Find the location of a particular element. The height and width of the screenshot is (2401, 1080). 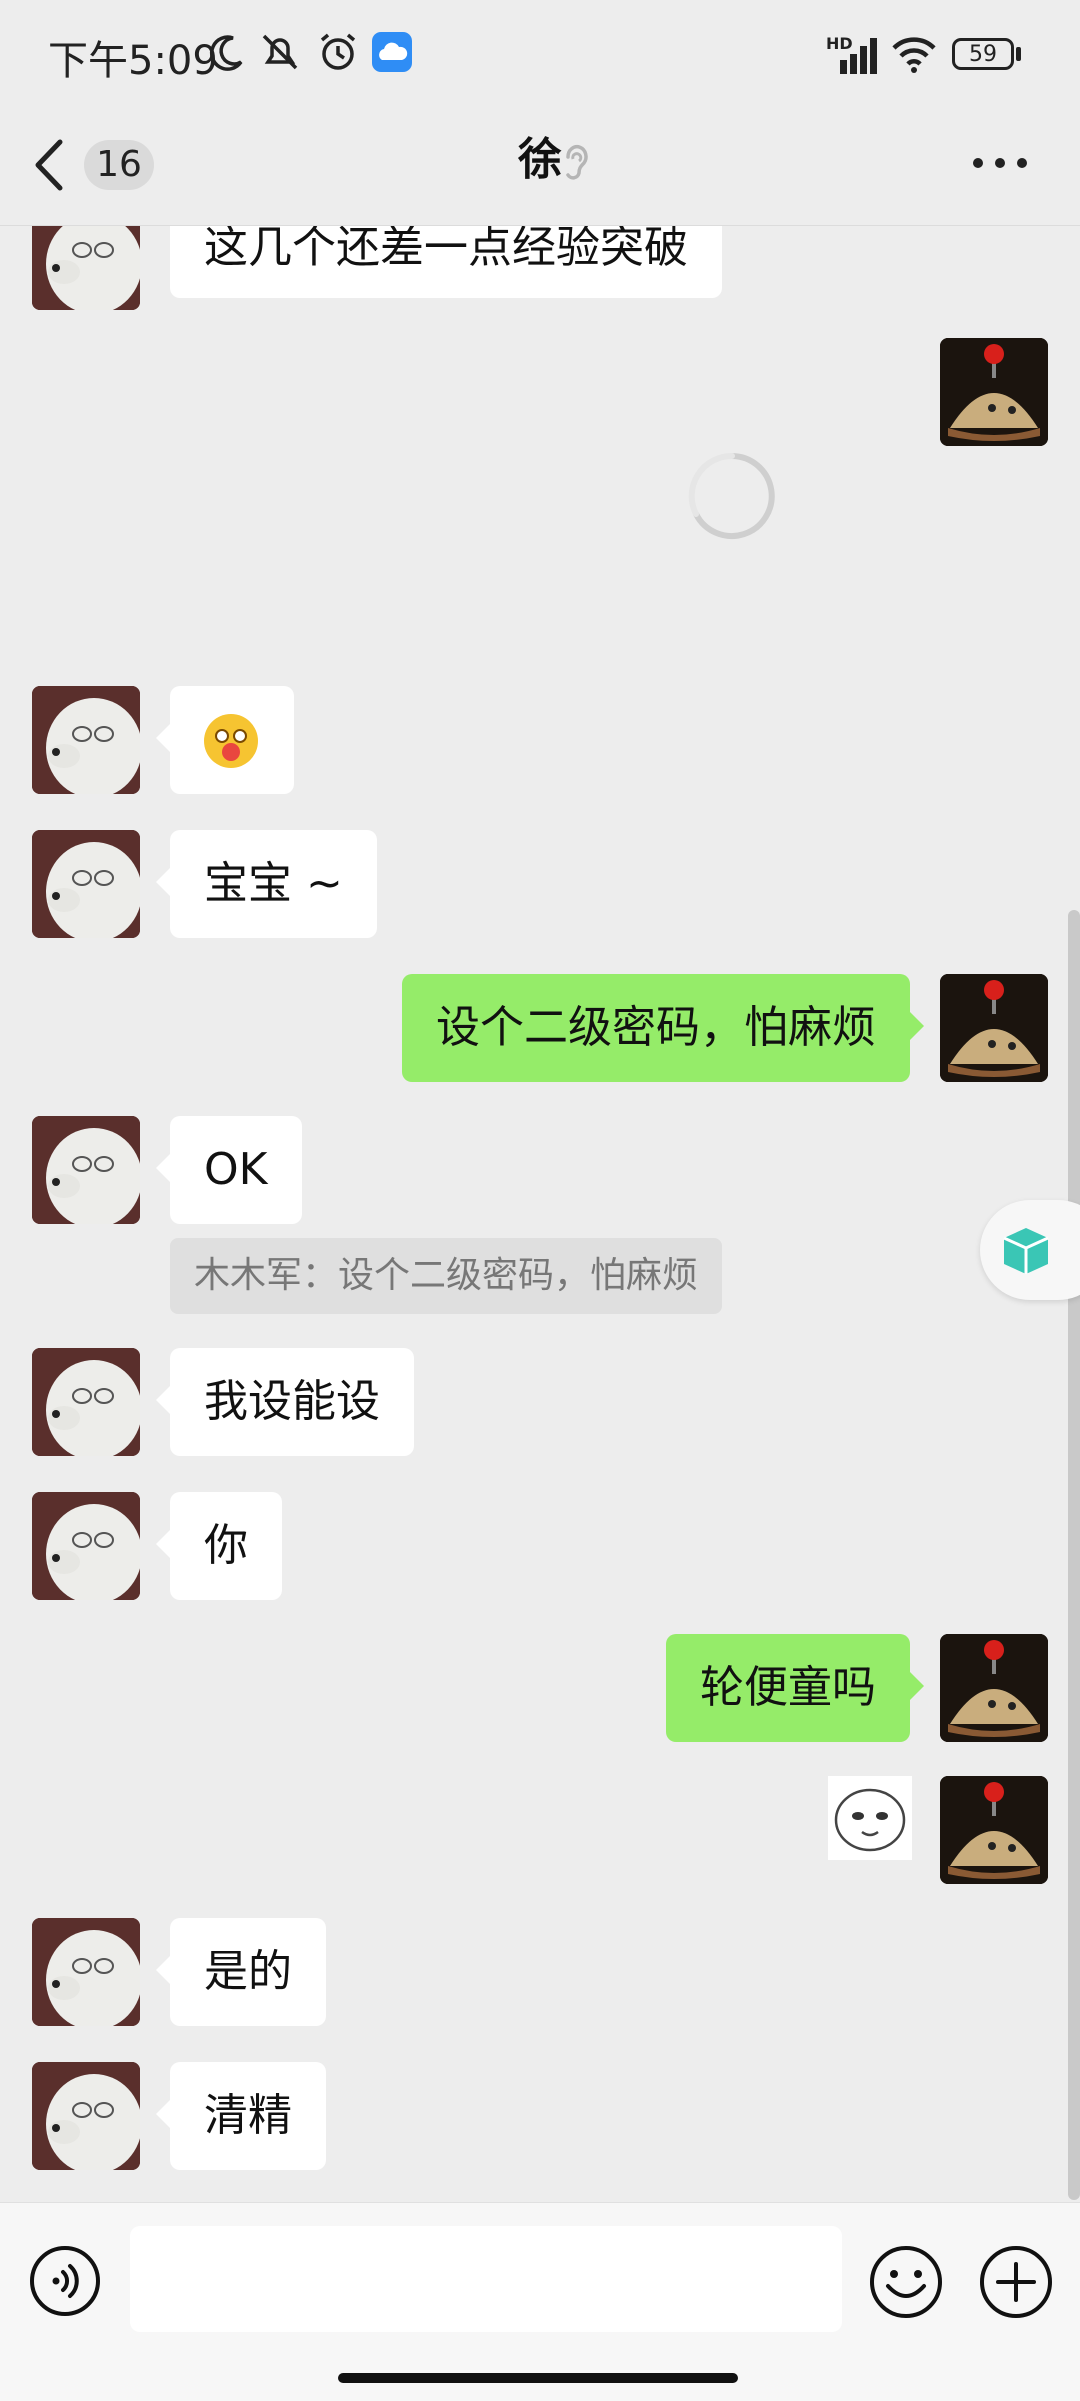

battery-icon: 59 is located at coordinates (983, 54).